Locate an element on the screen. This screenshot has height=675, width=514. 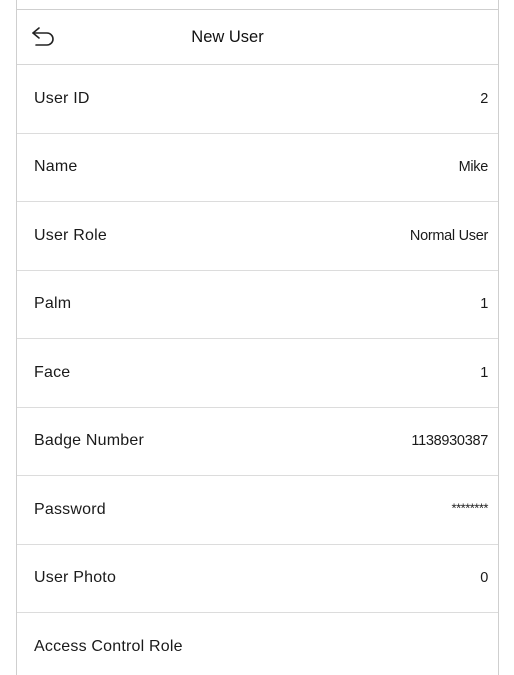
row-name: Name Mike is located at coordinates (257, 168).